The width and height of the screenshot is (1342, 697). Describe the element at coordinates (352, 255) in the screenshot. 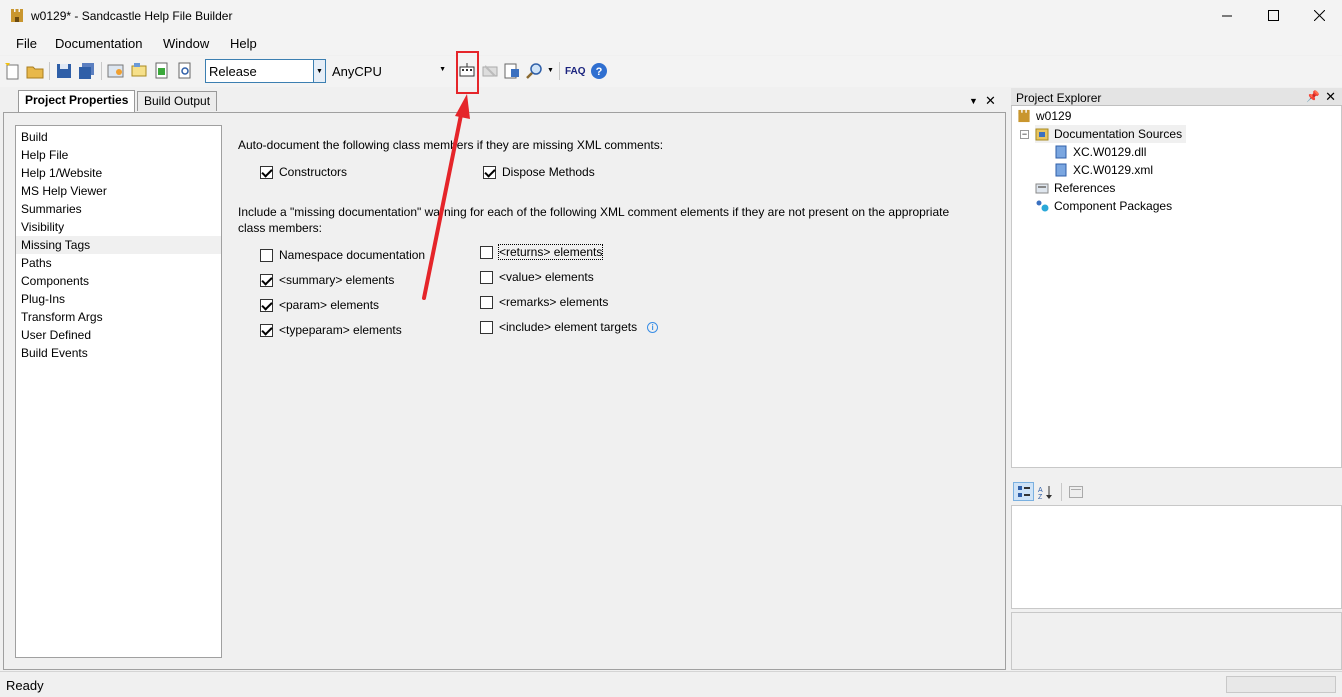

I see `checkbox-label: Namespace documentation` at that location.